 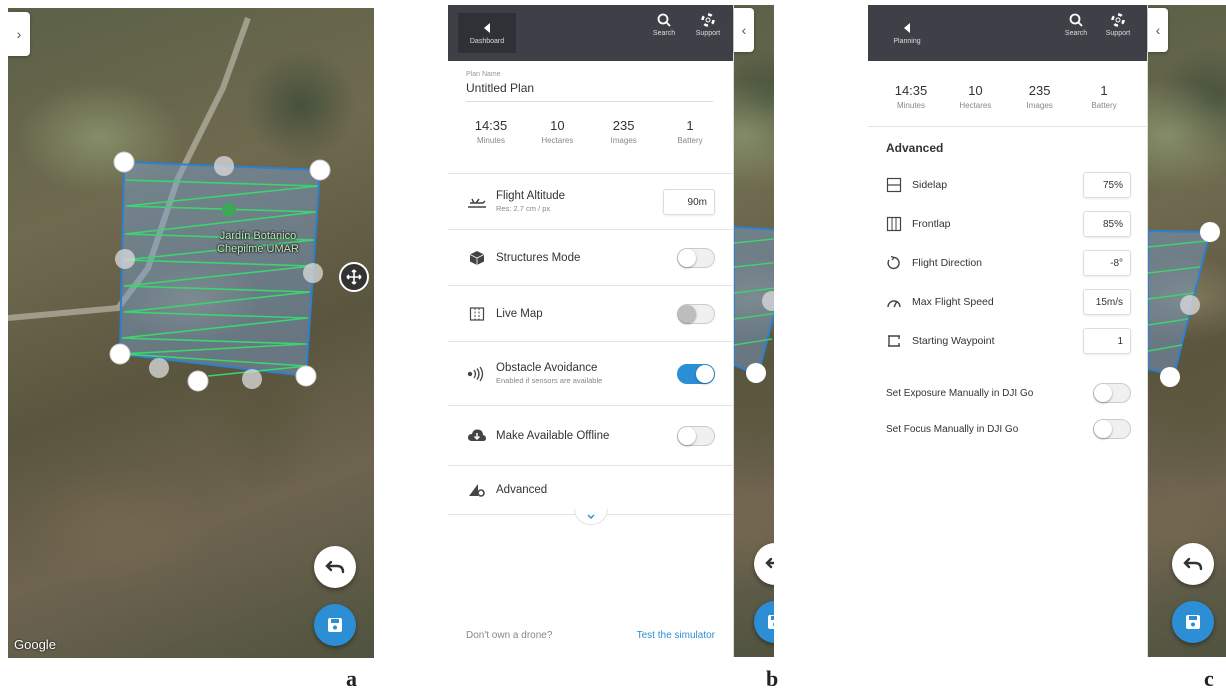 I want to click on flight-direction-input: -8°, so click(x=1107, y=263).